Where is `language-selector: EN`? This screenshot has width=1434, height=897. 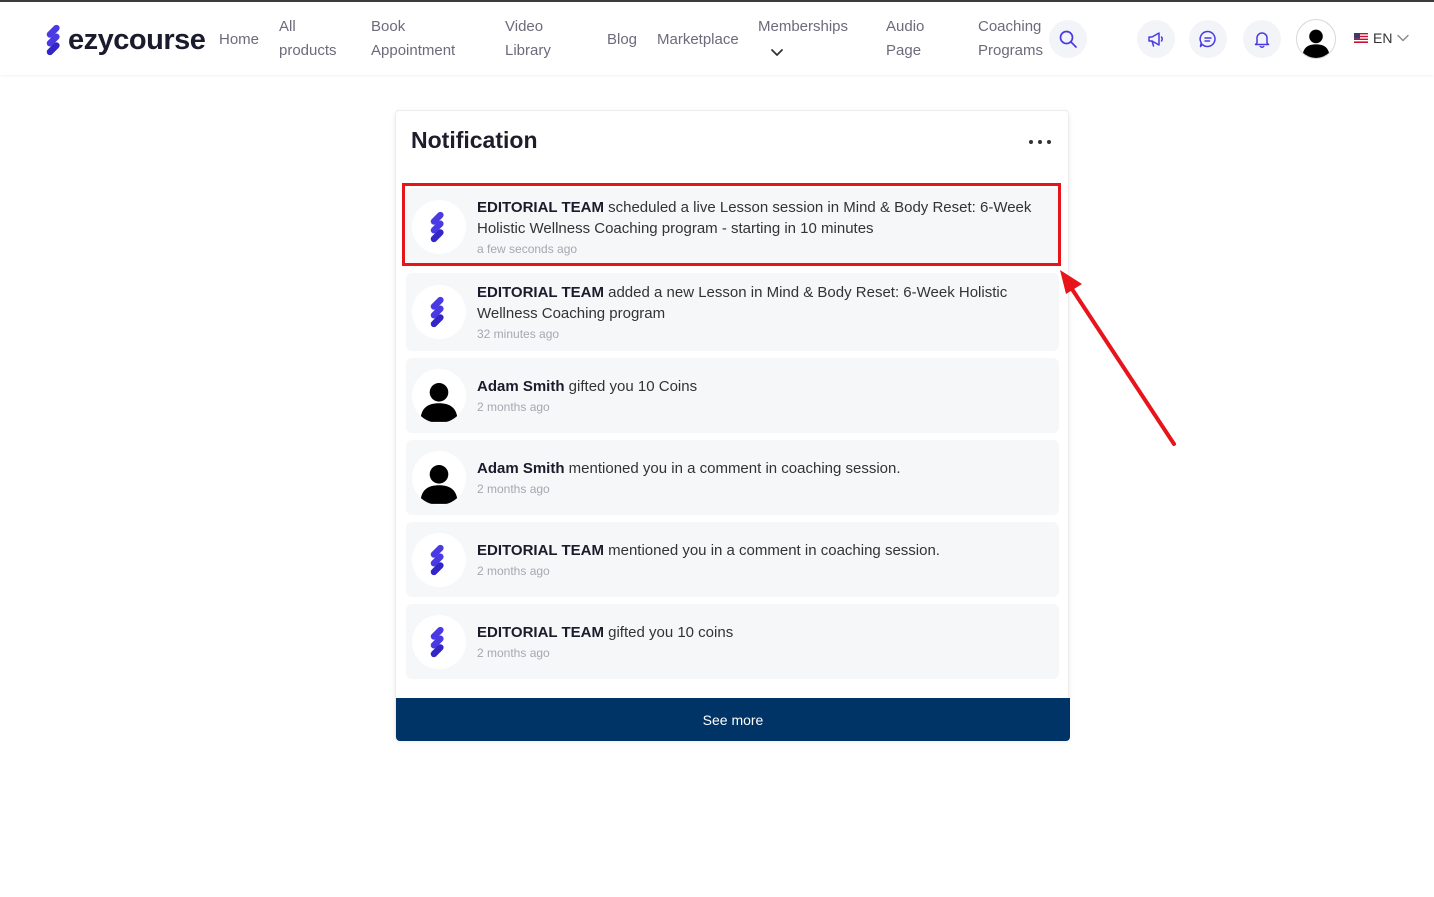
language-selector: EN is located at coordinates (1382, 38).